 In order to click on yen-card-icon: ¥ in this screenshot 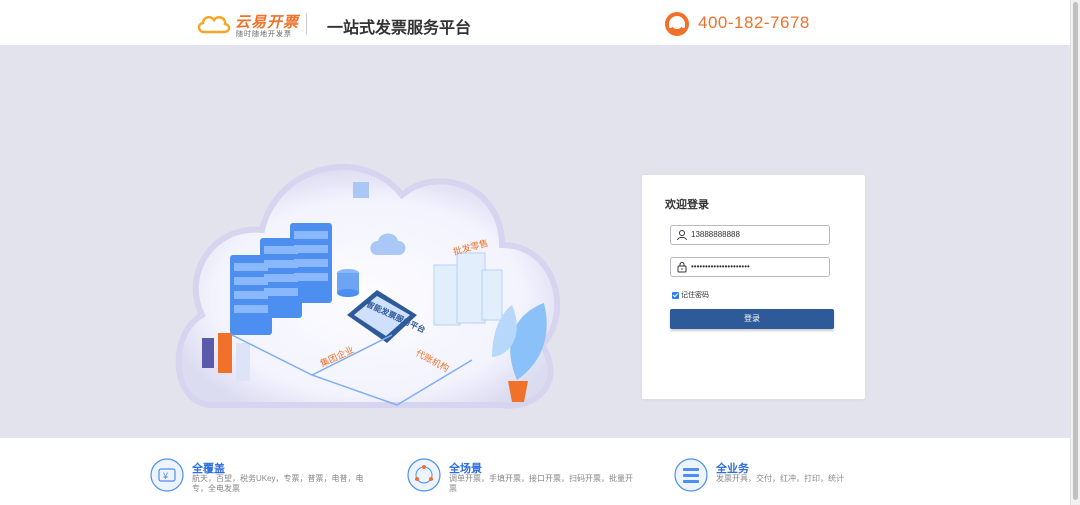, I will do `click(167, 475)`.